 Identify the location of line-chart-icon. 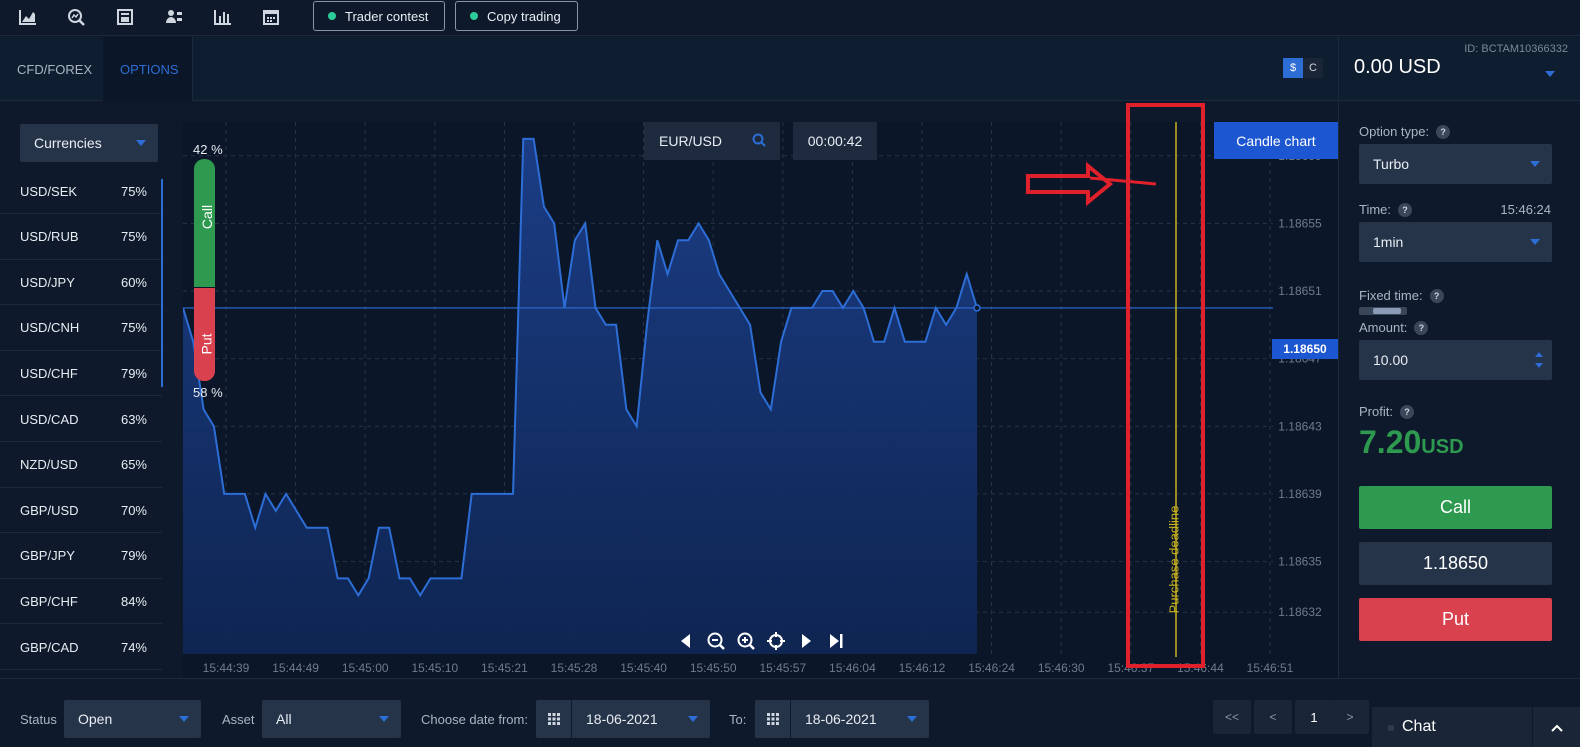
(28, 17).